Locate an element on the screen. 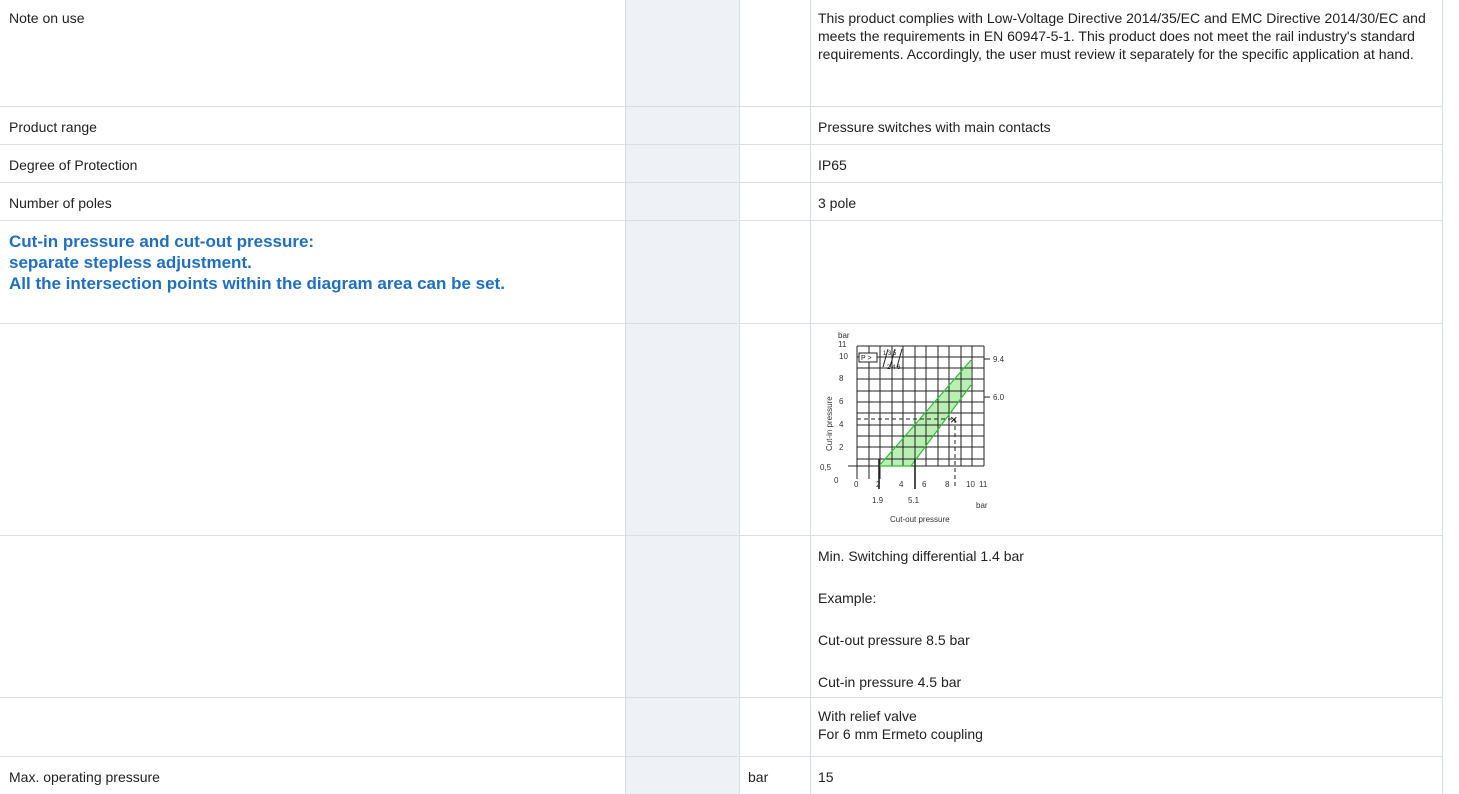 This screenshot has width=1459, height=794. x-tick-0: 0 is located at coordinates (856, 484).